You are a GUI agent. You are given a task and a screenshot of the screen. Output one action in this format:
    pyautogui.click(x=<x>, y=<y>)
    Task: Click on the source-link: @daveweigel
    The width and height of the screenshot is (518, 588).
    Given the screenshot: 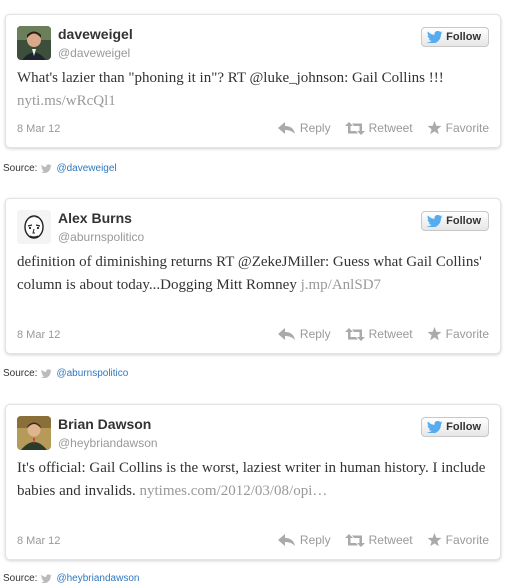 What is the action you would take?
    pyautogui.click(x=86, y=168)
    